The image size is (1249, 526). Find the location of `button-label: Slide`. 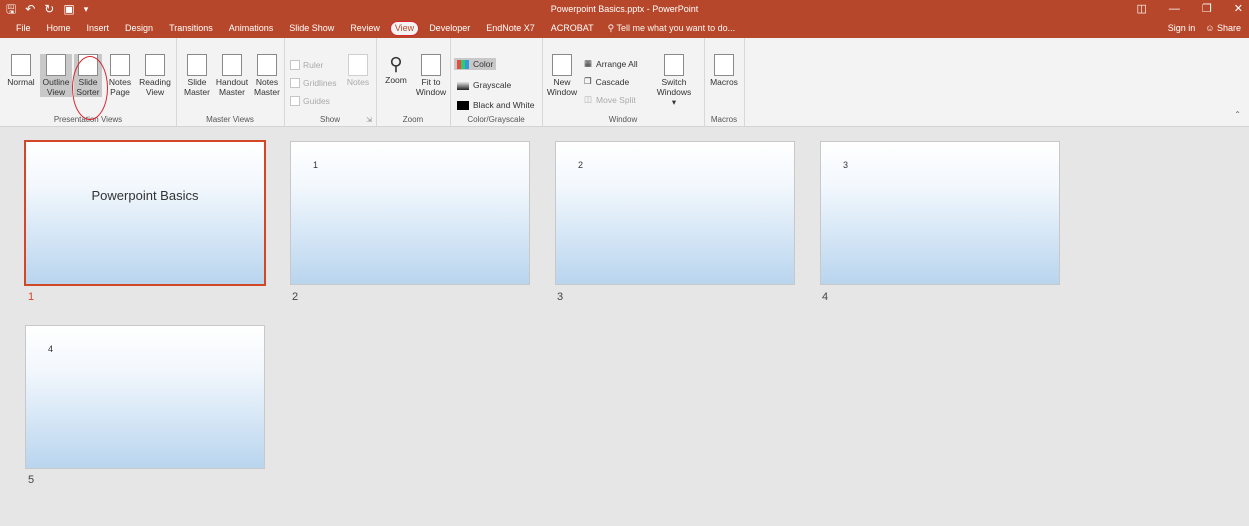

button-label: Slide is located at coordinates (197, 82).